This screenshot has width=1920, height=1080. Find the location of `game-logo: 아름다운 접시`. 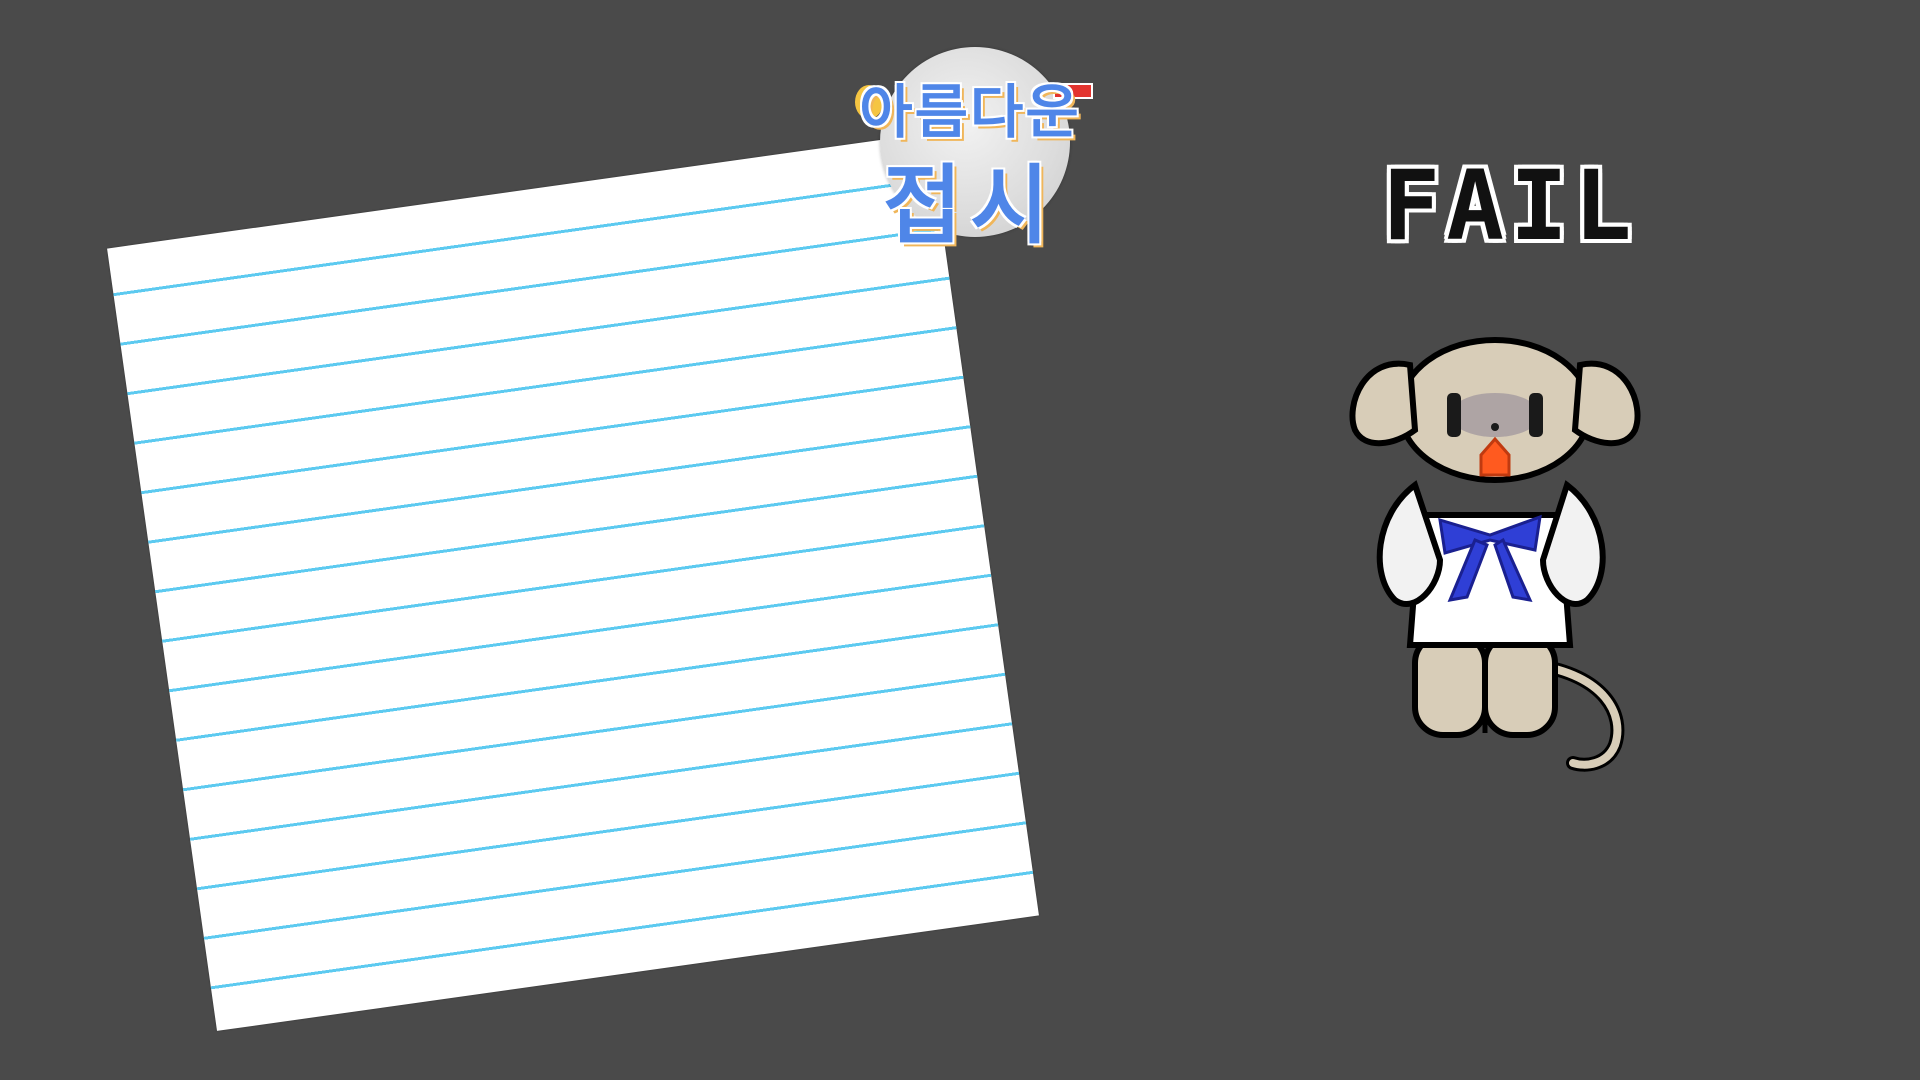

game-logo: 아름다운 접시 is located at coordinates (970, 150).